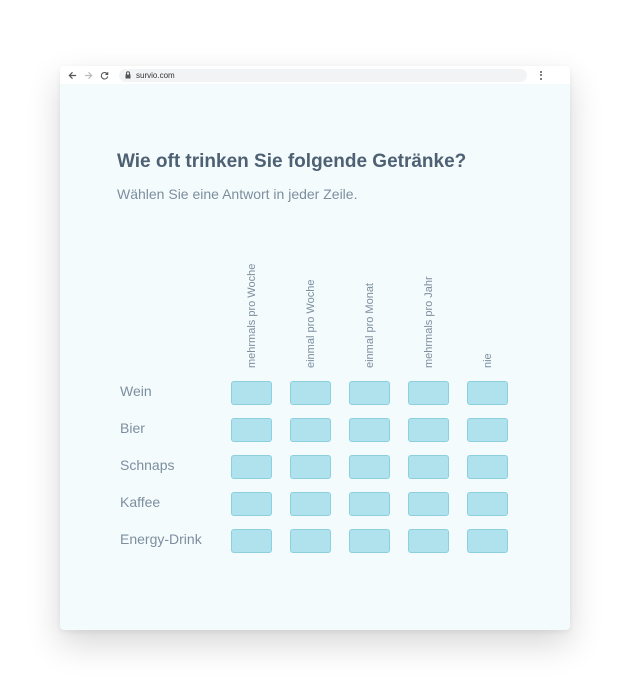 The height and width of the screenshot is (696, 630). What do you see at coordinates (370, 325) in the screenshot?
I see `column-header-label: einmal pro Monat` at bounding box center [370, 325].